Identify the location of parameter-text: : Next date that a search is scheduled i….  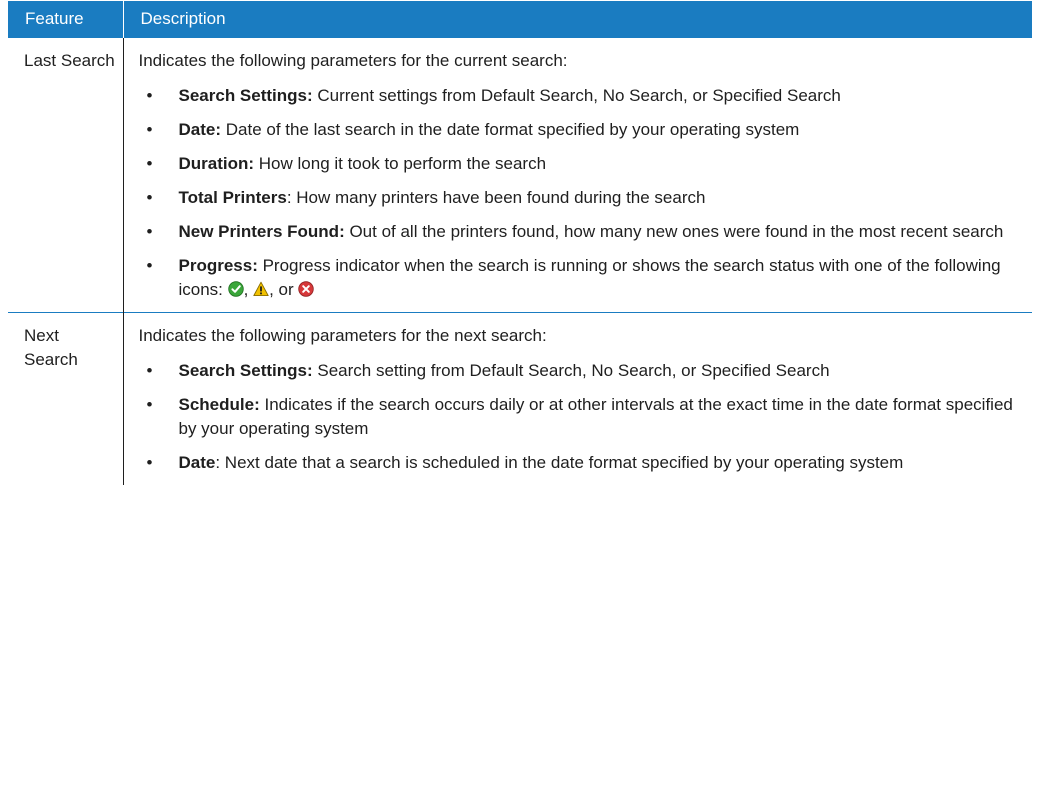
(559, 462).